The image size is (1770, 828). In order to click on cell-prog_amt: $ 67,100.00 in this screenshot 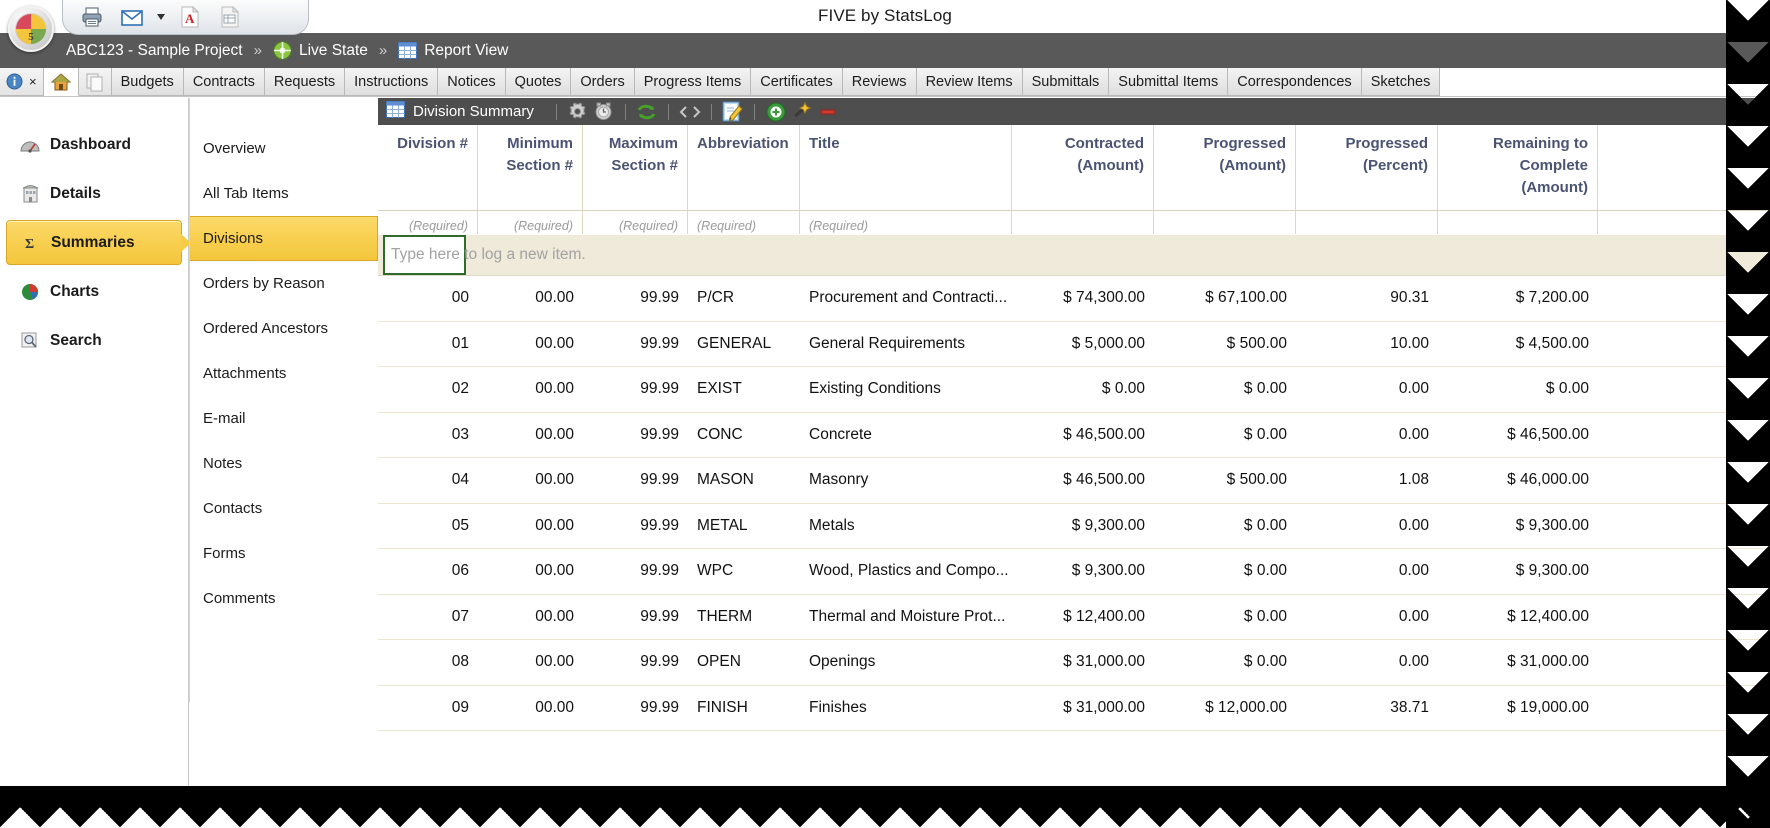, I will do `click(1225, 298)`.